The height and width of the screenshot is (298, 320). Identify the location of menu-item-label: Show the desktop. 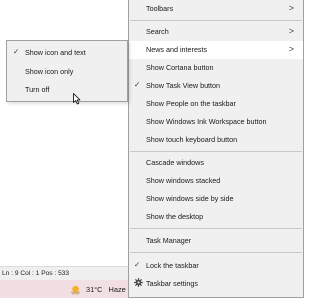
(175, 216).